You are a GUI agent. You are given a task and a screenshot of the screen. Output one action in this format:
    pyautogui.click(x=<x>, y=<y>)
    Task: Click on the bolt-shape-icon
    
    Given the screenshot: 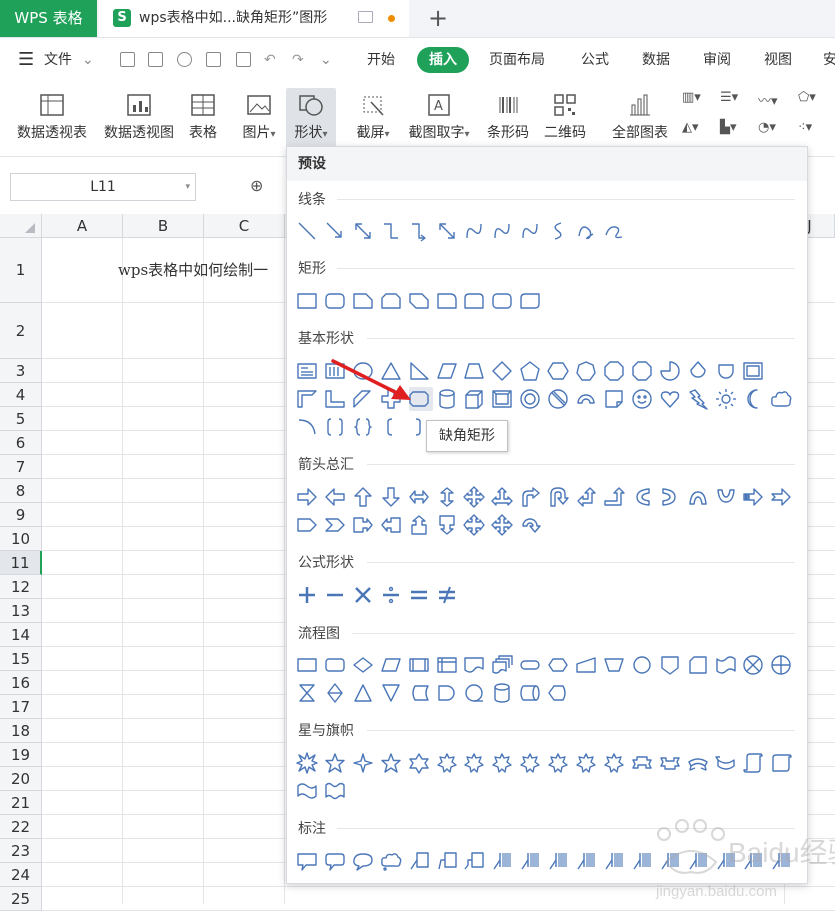 What is the action you would take?
    pyautogui.click(x=698, y=399)
    